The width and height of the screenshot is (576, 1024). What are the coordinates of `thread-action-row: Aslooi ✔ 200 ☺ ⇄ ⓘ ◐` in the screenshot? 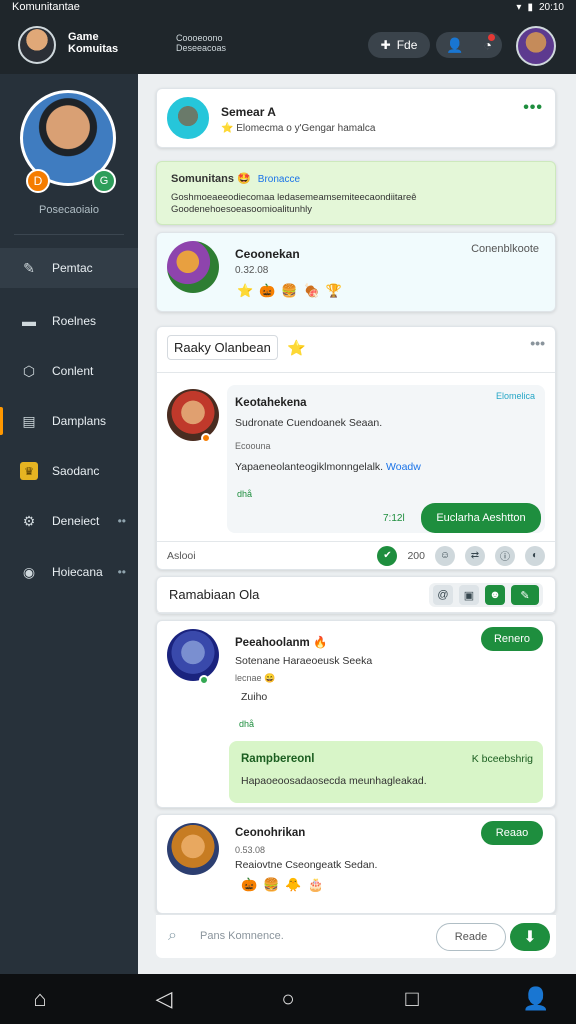 It's located at (356, 555).